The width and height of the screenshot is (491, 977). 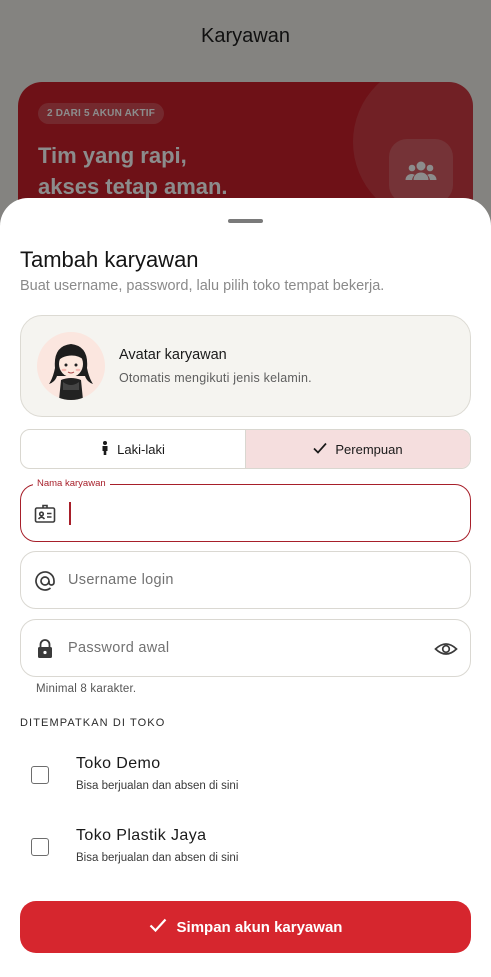 I want to click on lock-icon, so click(x=45, y=649).